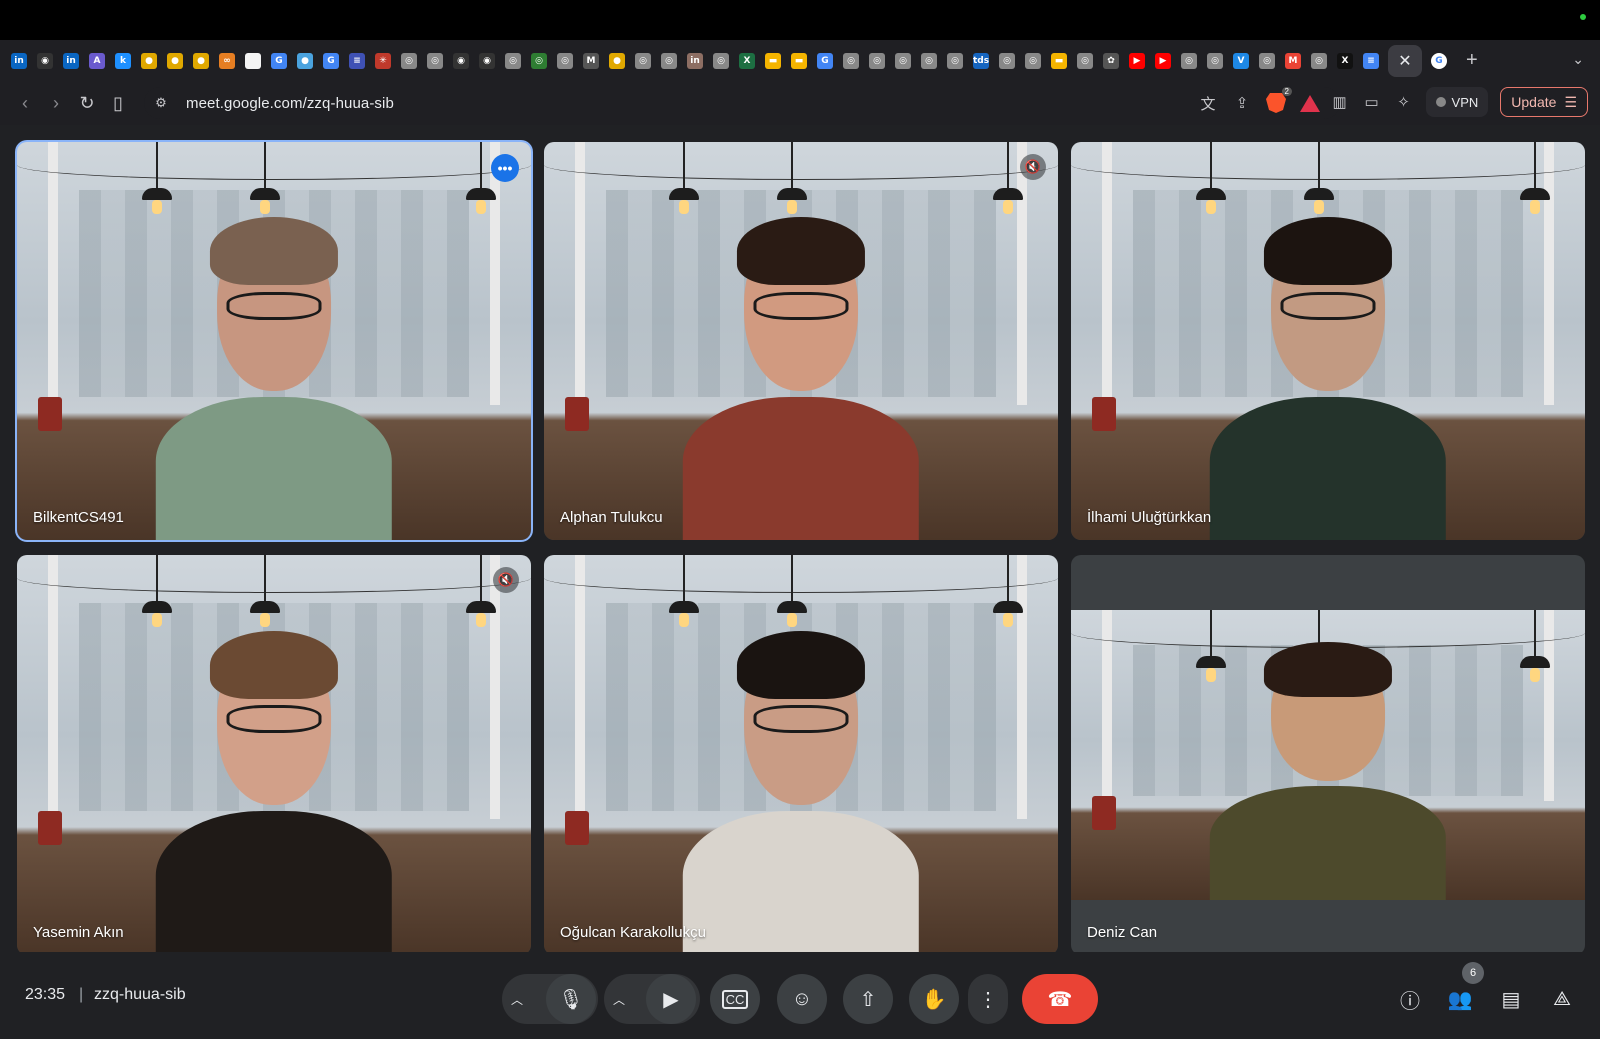 Image resolution: width=1600 pixels, height=1039 pixels. Describe the element at coordinates (1578, 59) in the screenshot. I see `tab-search-chevron-icon: ⌄` at that location.